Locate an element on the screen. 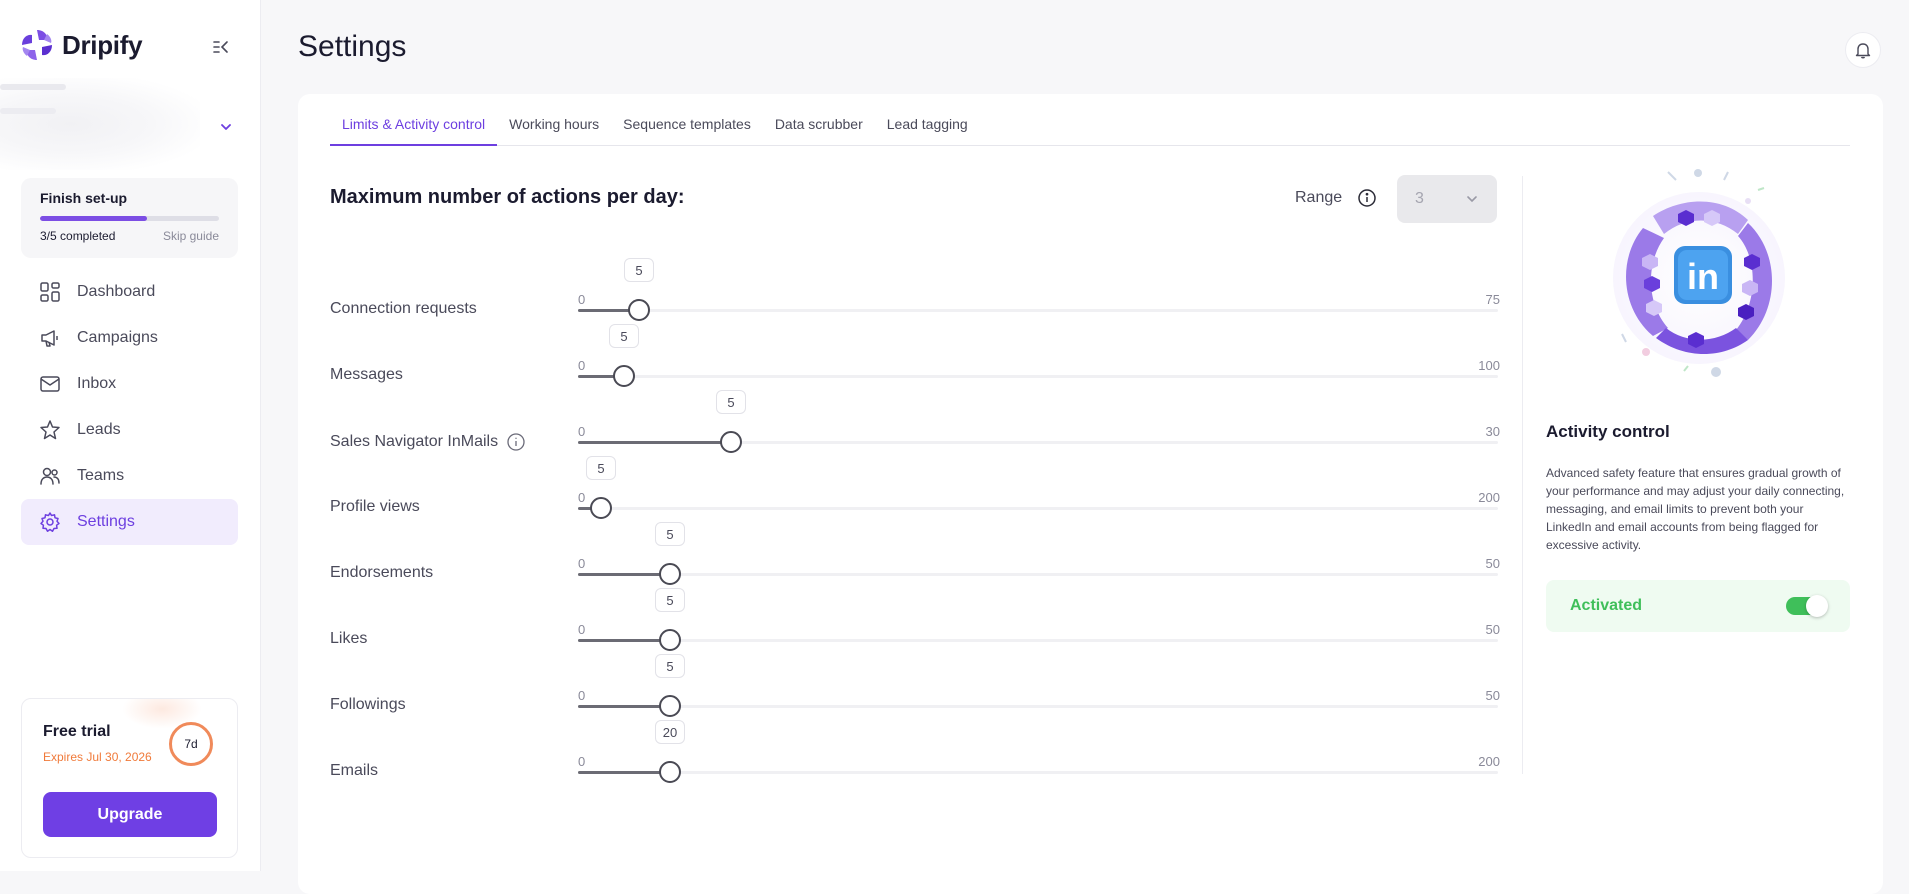  range-select: 3 is located at coordinates (1447, 199).